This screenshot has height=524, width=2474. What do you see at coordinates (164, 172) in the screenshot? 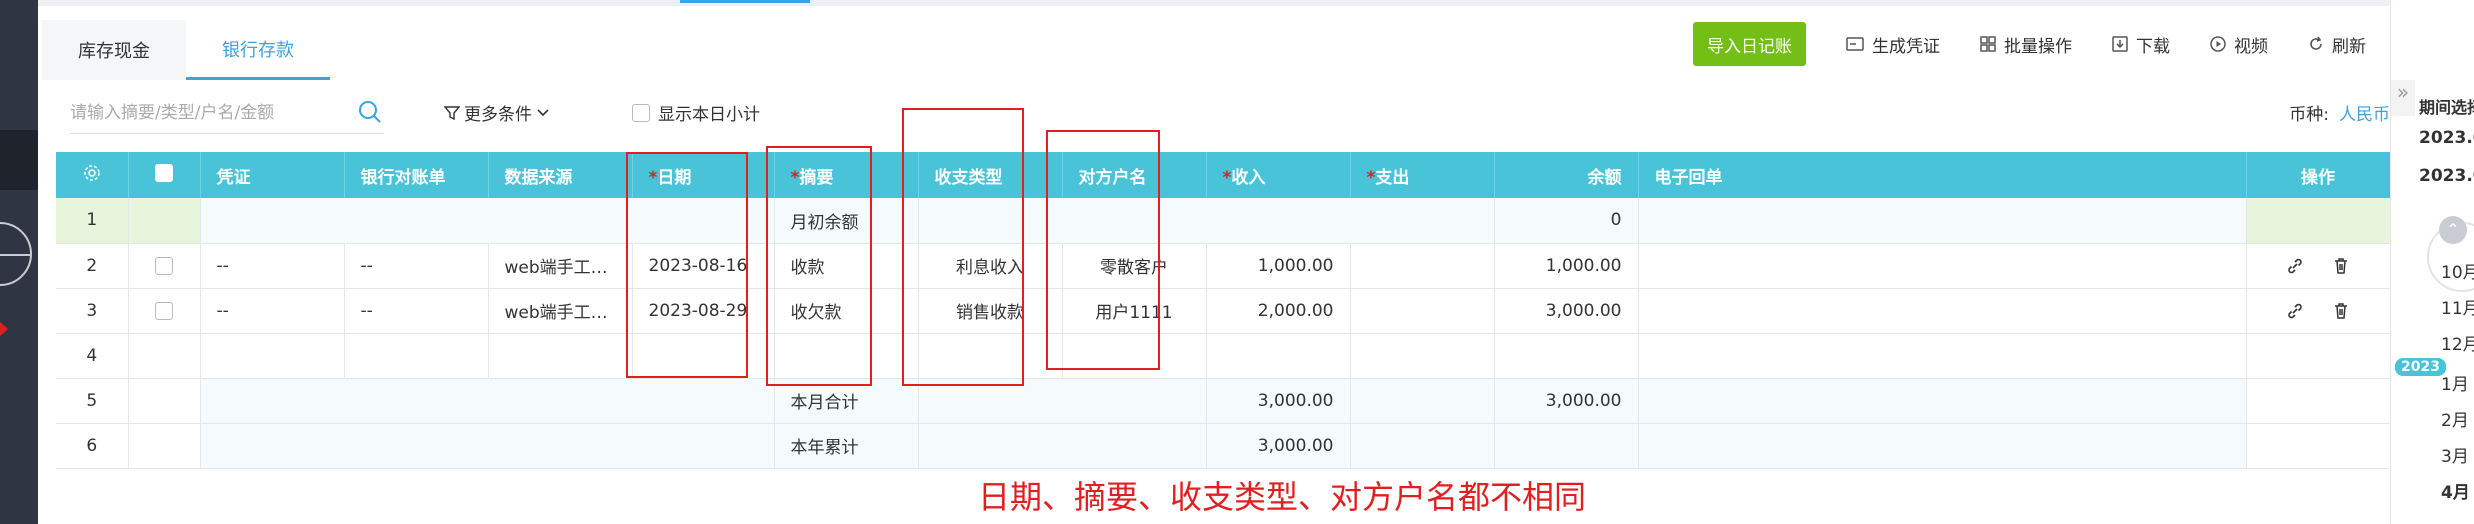
I see `select-all-checkbox` at bounding box center [164, 172].